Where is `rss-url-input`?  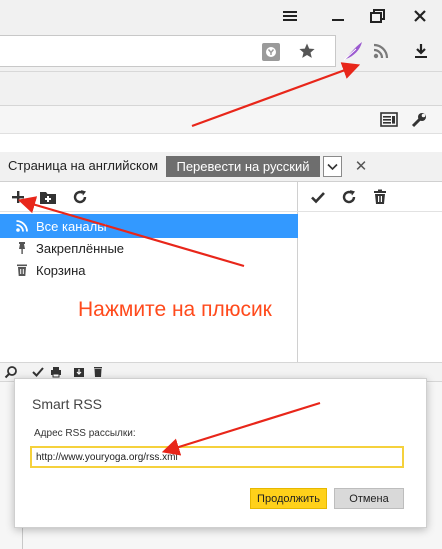 rss-url-input is located at coordinates (217, 457).